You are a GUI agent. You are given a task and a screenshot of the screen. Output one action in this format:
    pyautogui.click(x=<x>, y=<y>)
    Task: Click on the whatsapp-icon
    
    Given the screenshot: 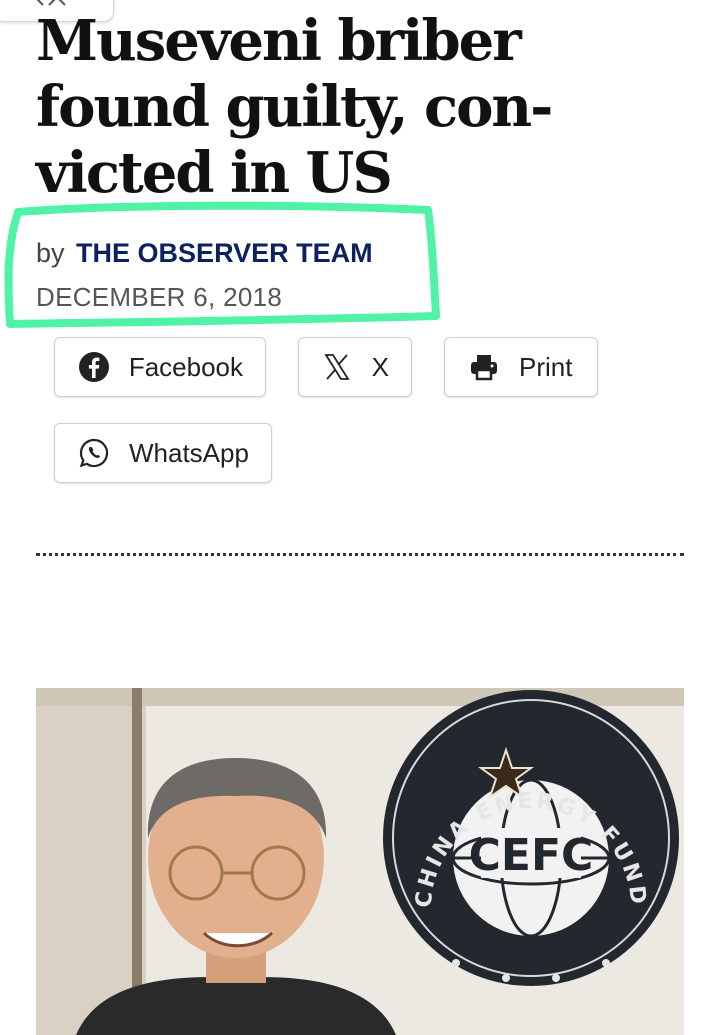 What is the action you would take?
    pyautogui.click(x=94, y=453)
    